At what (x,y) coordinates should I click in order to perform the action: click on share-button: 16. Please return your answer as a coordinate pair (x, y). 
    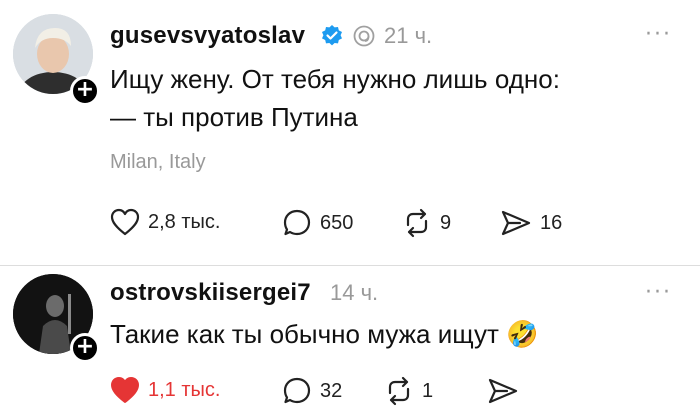
    Looking at the image, I should click on (531, 223).